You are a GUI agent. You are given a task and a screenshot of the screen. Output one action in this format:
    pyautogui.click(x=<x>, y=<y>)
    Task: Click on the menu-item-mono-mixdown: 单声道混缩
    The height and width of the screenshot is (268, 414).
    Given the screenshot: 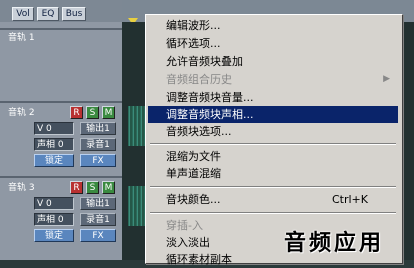 What is the action you would take?
    pyautogui.click(x=273, y=173)
    